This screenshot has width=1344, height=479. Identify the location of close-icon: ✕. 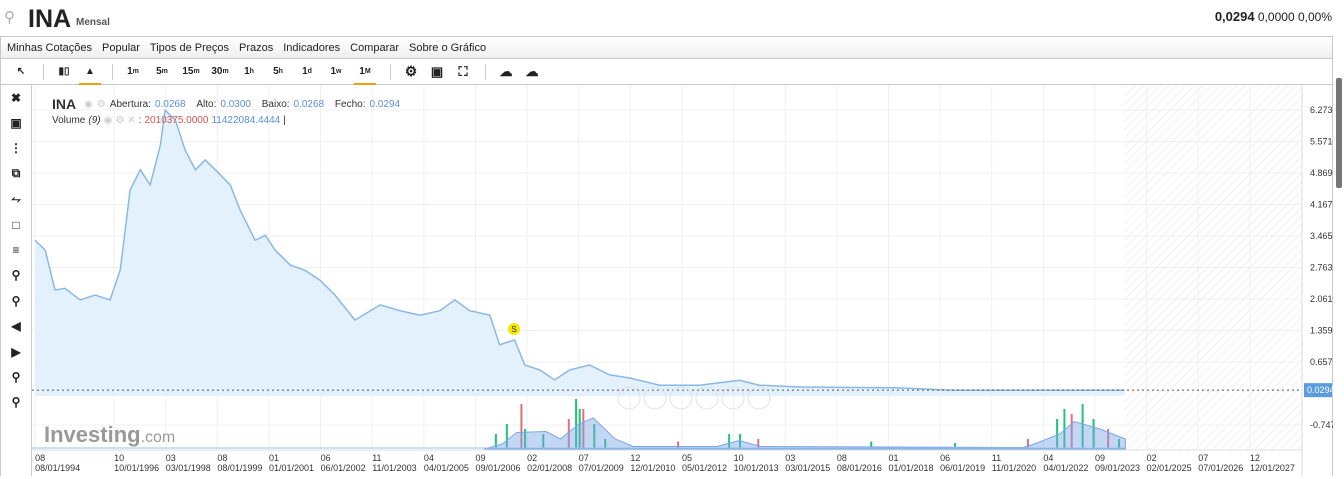
(131, 120).